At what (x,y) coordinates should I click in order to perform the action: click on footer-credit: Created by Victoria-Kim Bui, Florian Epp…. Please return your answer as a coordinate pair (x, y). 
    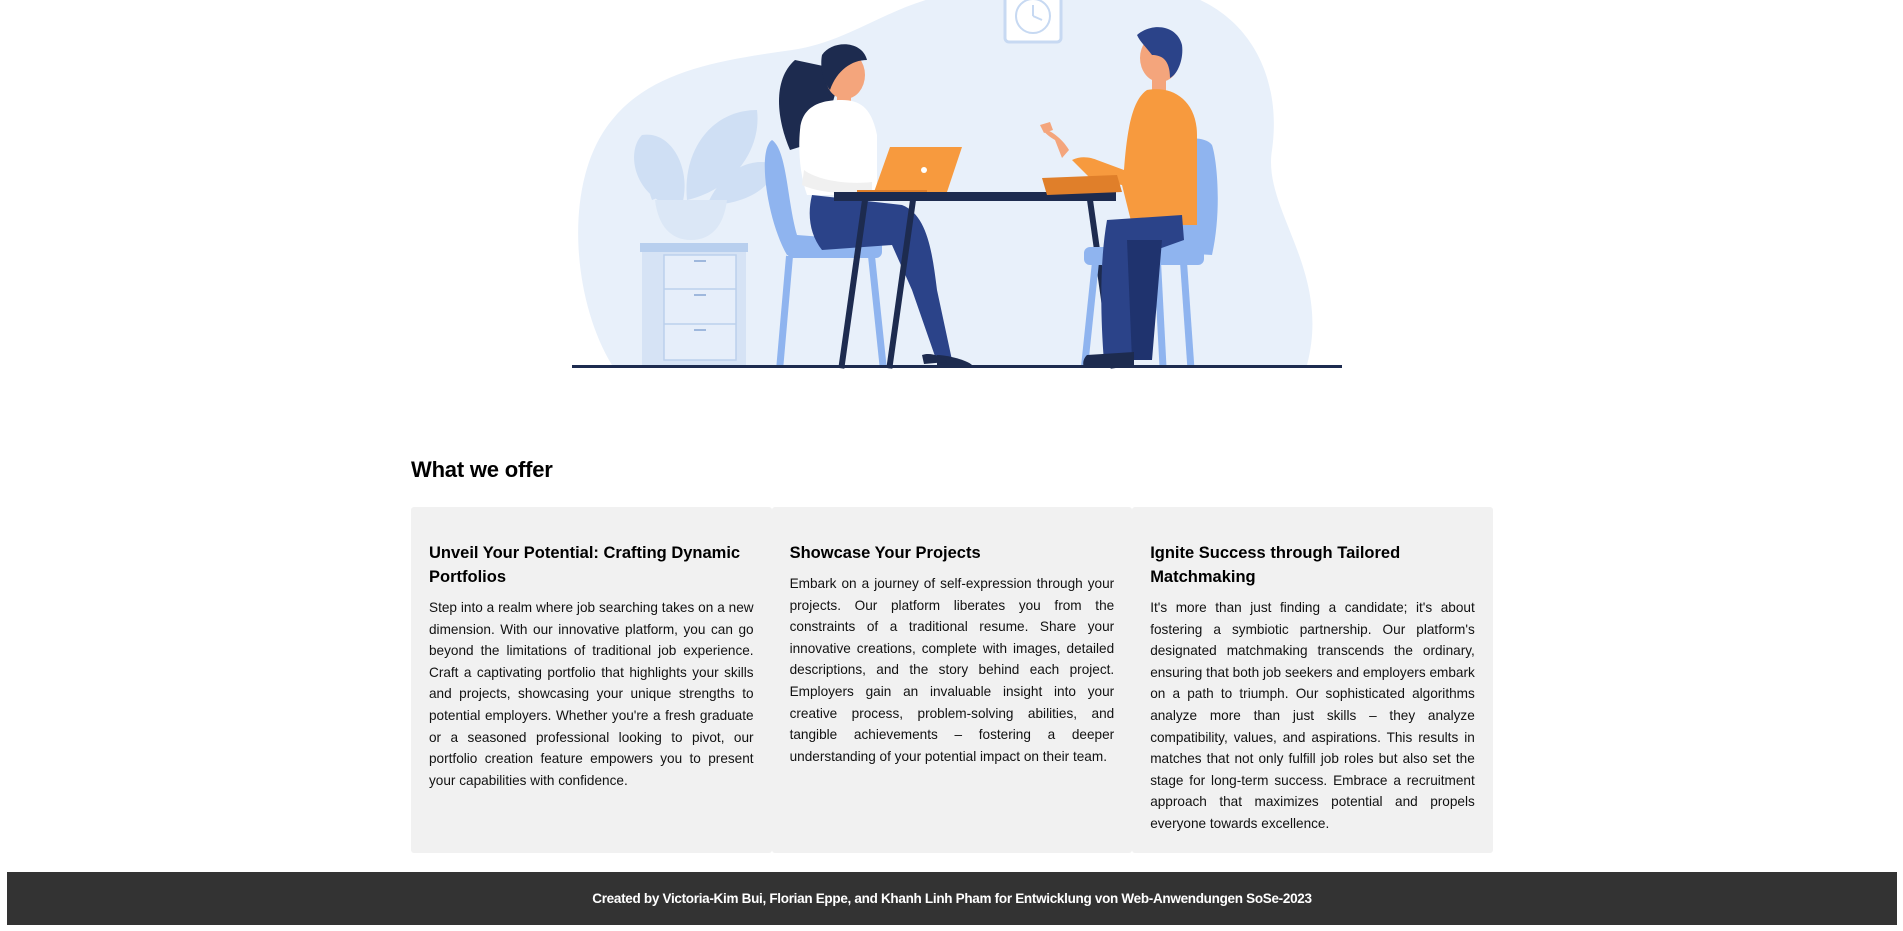
    Looking at the image, I should click on (952, 898).